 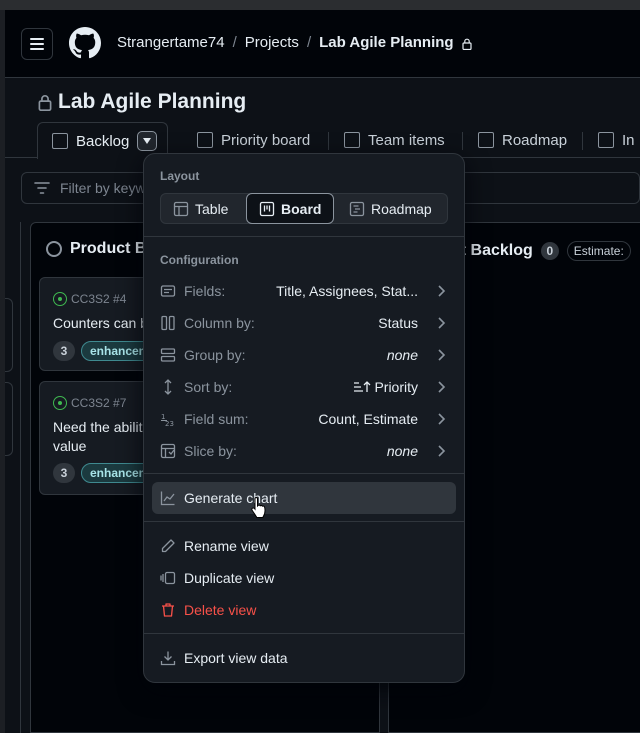 What do you see at coordinates (229, 578) in the screenshot?
I see `action-label: Duplicate view` at bounding box center [229, 578].